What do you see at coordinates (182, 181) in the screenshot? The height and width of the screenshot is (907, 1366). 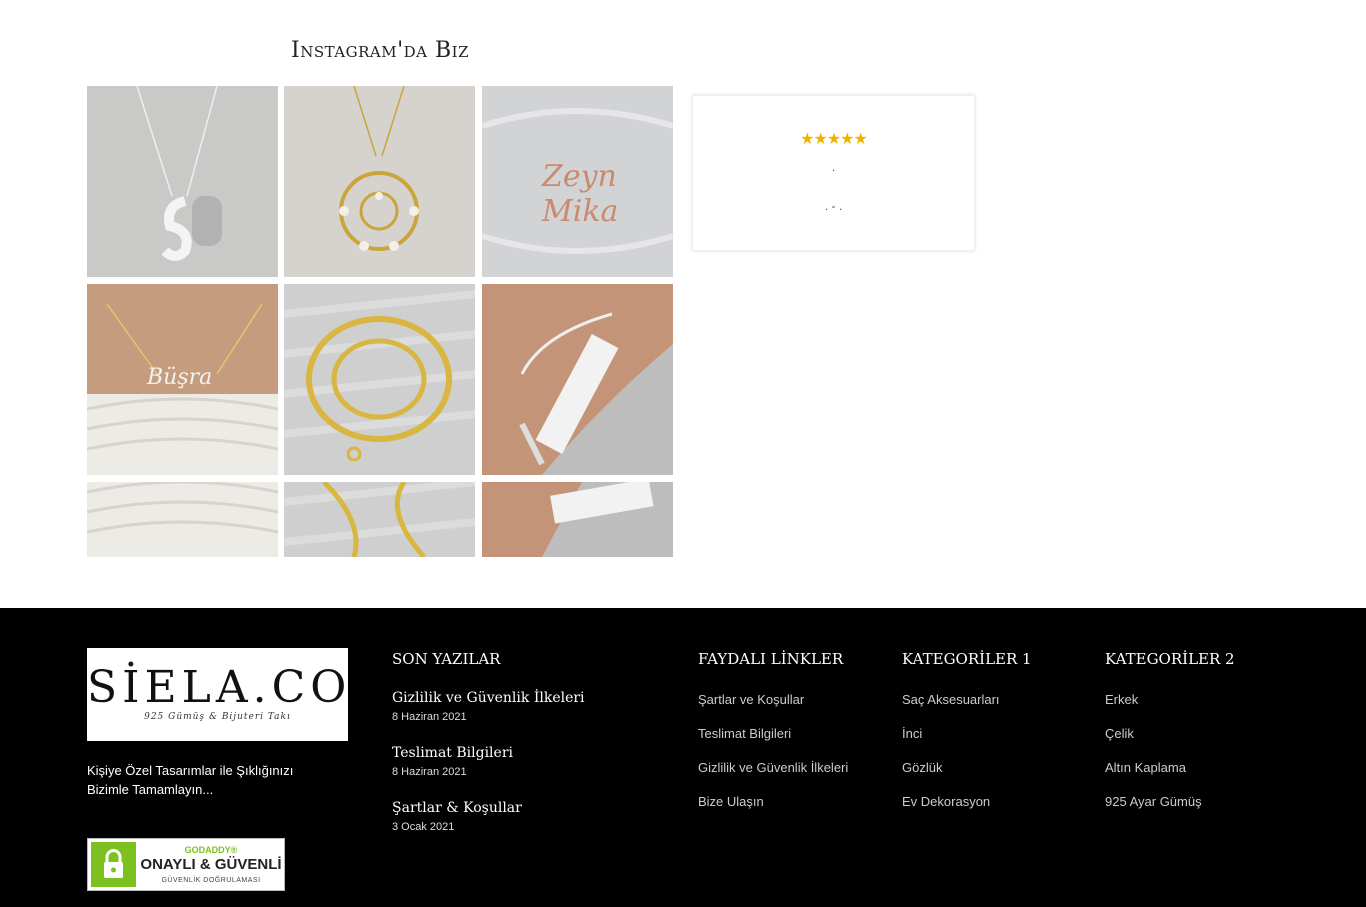 I see `instagram-photo-letter-necklace` at bounding box center [182, 181].